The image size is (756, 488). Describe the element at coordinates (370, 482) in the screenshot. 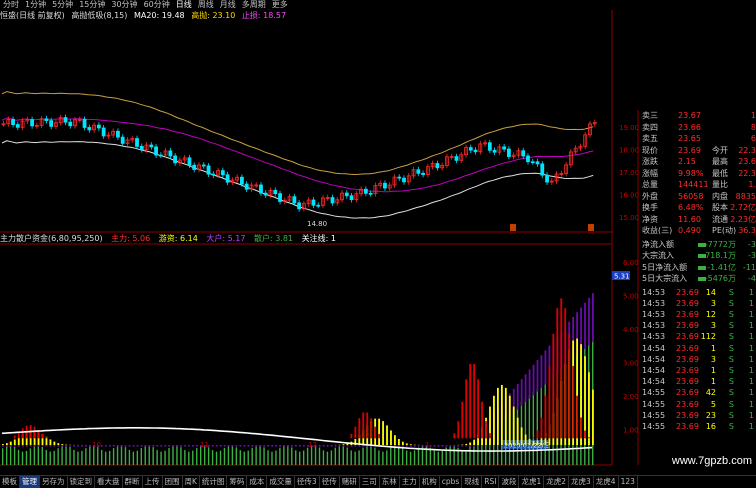

I see `bottom-tab: 三司` at that location.